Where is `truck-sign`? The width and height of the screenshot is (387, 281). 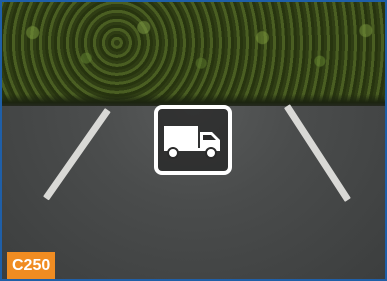 truck-sign is located at coordinates (193, 140).